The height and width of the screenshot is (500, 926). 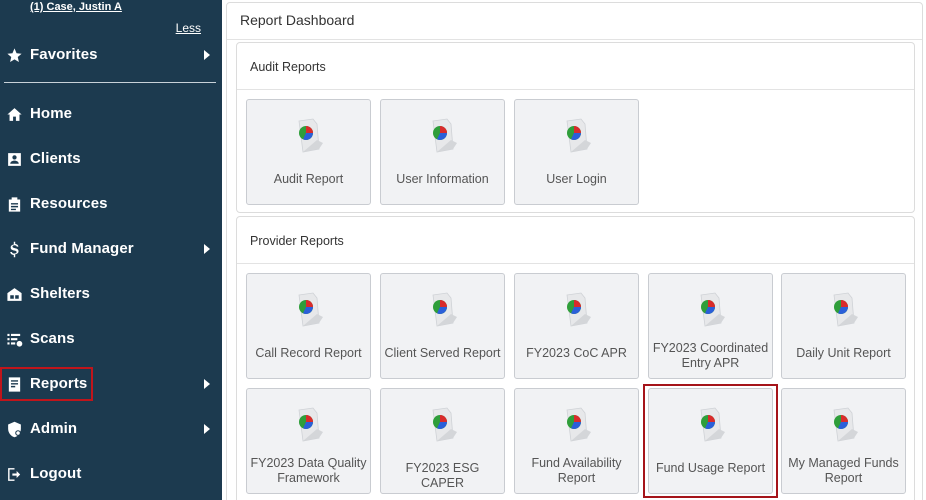 What do you see at coordinates (14, 474) in the screenshot?
I see `logout-icon` at bounding box center [14, 474].